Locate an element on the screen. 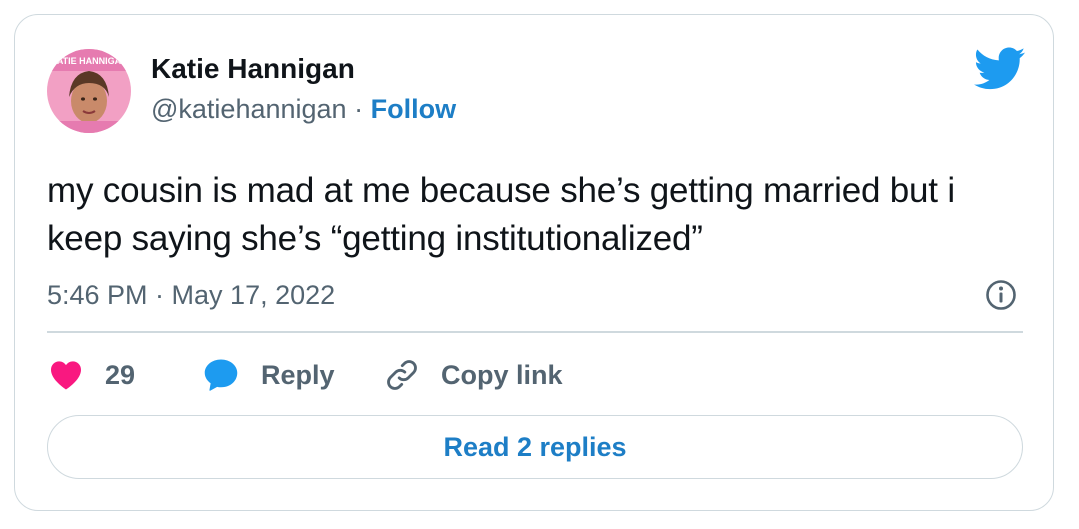  reply-button: Reply is located at coordinates (269, 375).